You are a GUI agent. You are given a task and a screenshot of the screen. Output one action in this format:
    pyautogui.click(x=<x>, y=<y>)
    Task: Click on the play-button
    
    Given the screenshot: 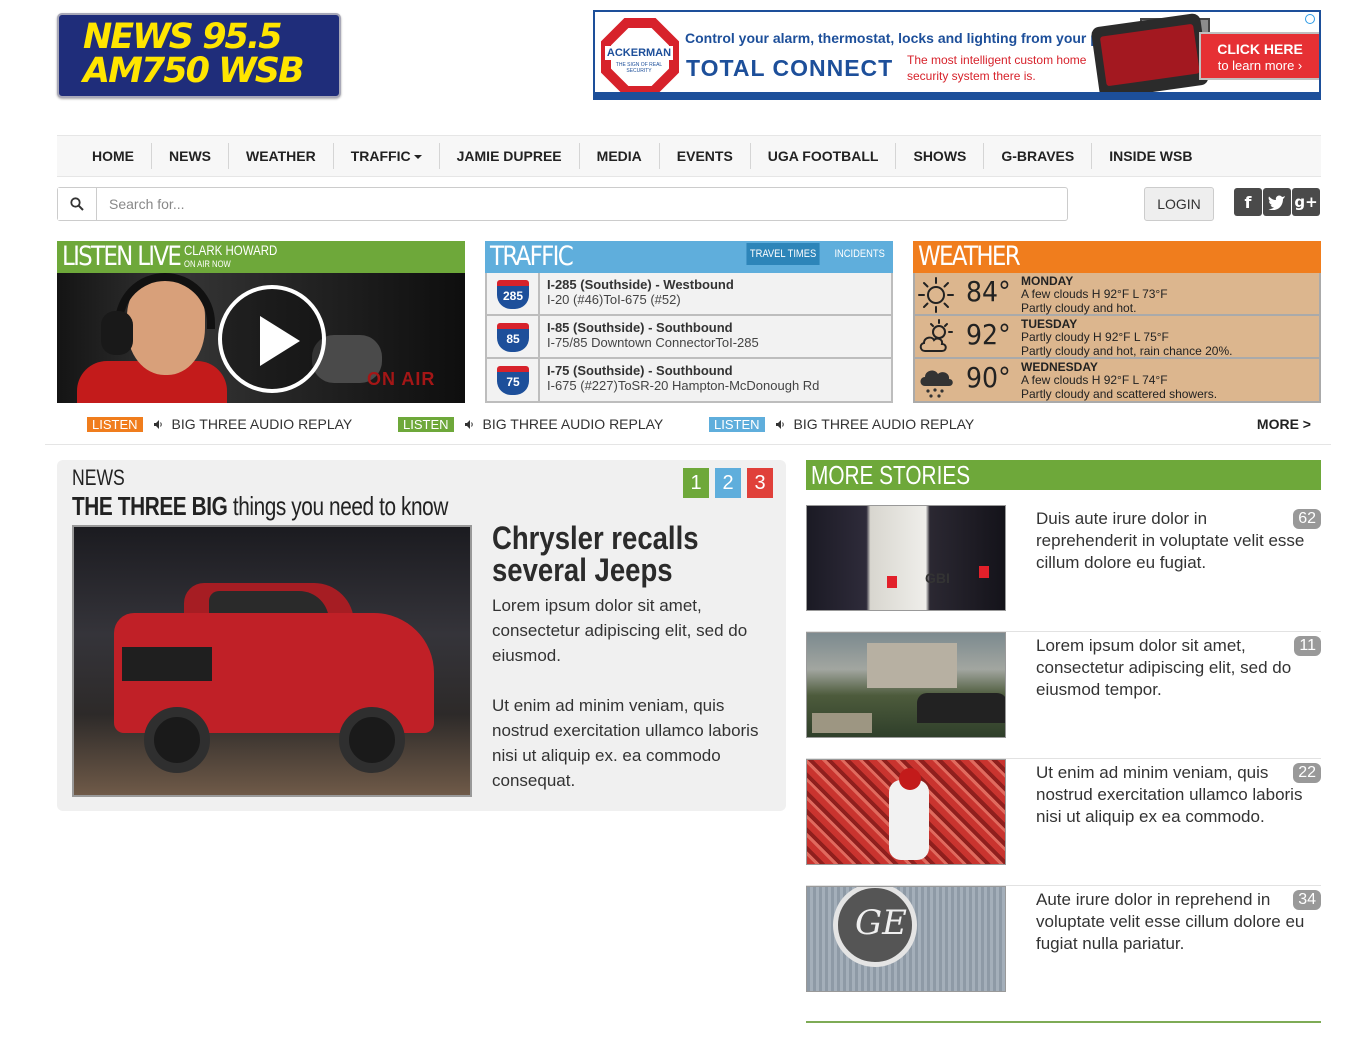 What is the action you would take?
    pyautogui.click(x=272, y=339)
    